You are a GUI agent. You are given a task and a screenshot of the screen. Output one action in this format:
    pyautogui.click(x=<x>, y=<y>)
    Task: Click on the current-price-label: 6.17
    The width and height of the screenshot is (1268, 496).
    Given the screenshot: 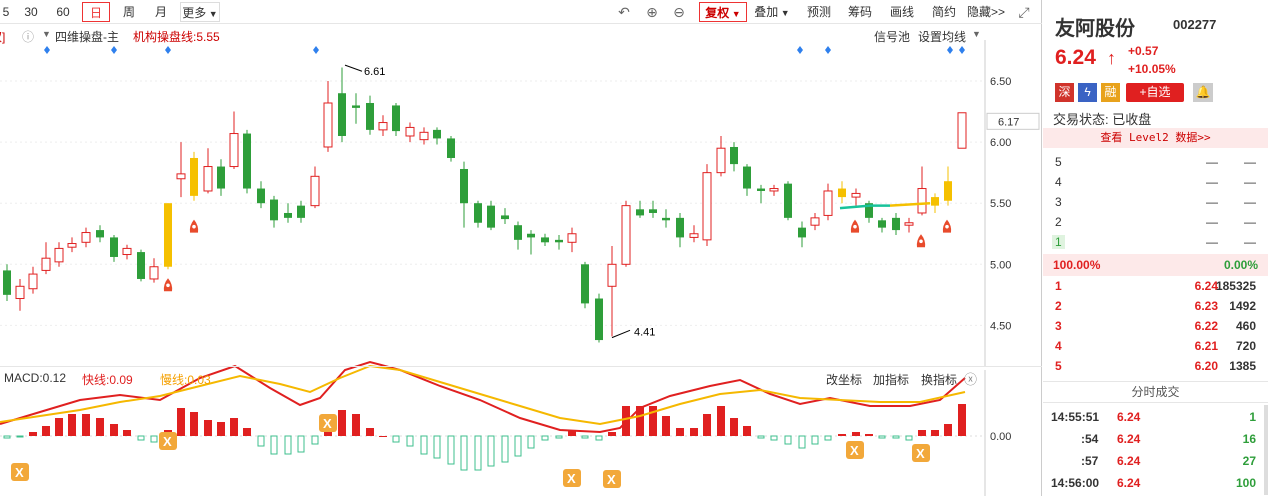 What is the action you would take?
    pyautogui.click(x=1008, y=122)
    